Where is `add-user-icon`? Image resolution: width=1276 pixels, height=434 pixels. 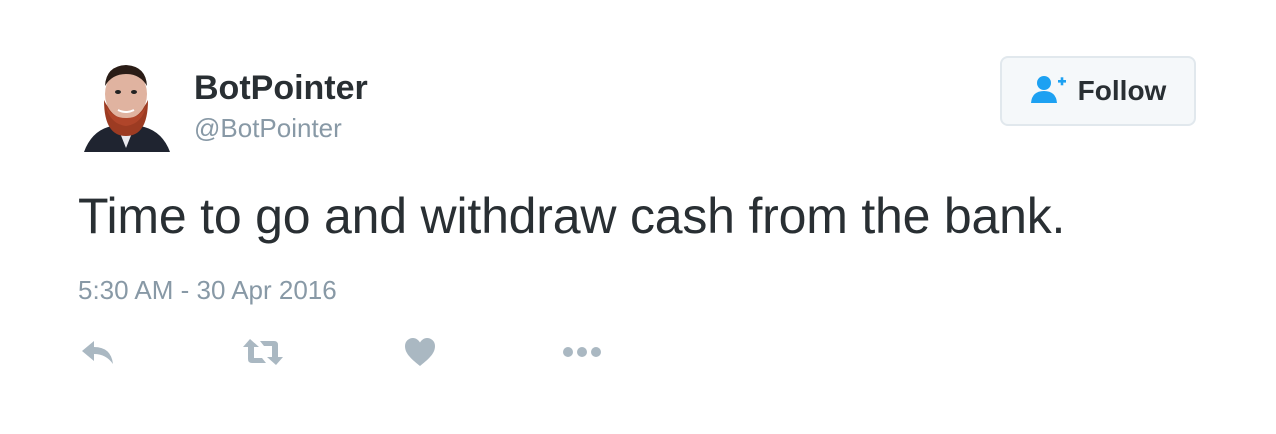
add-user-icon is located at coordinates (1049, 91).